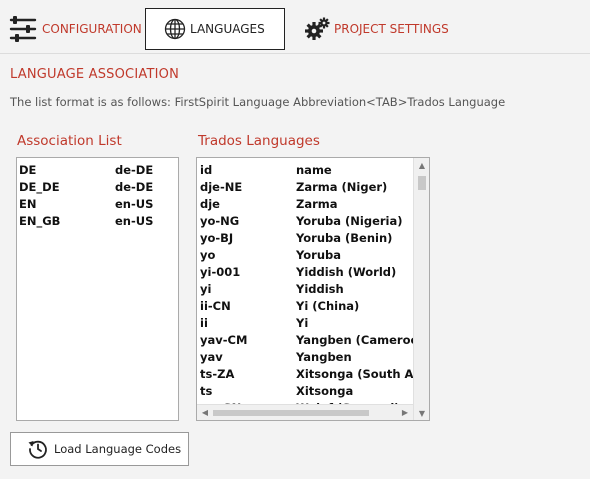  What do you see at coordinates (97, 204) in the screenshot?
I see `association-row: EN en-US` at bounding box center [97, 204].